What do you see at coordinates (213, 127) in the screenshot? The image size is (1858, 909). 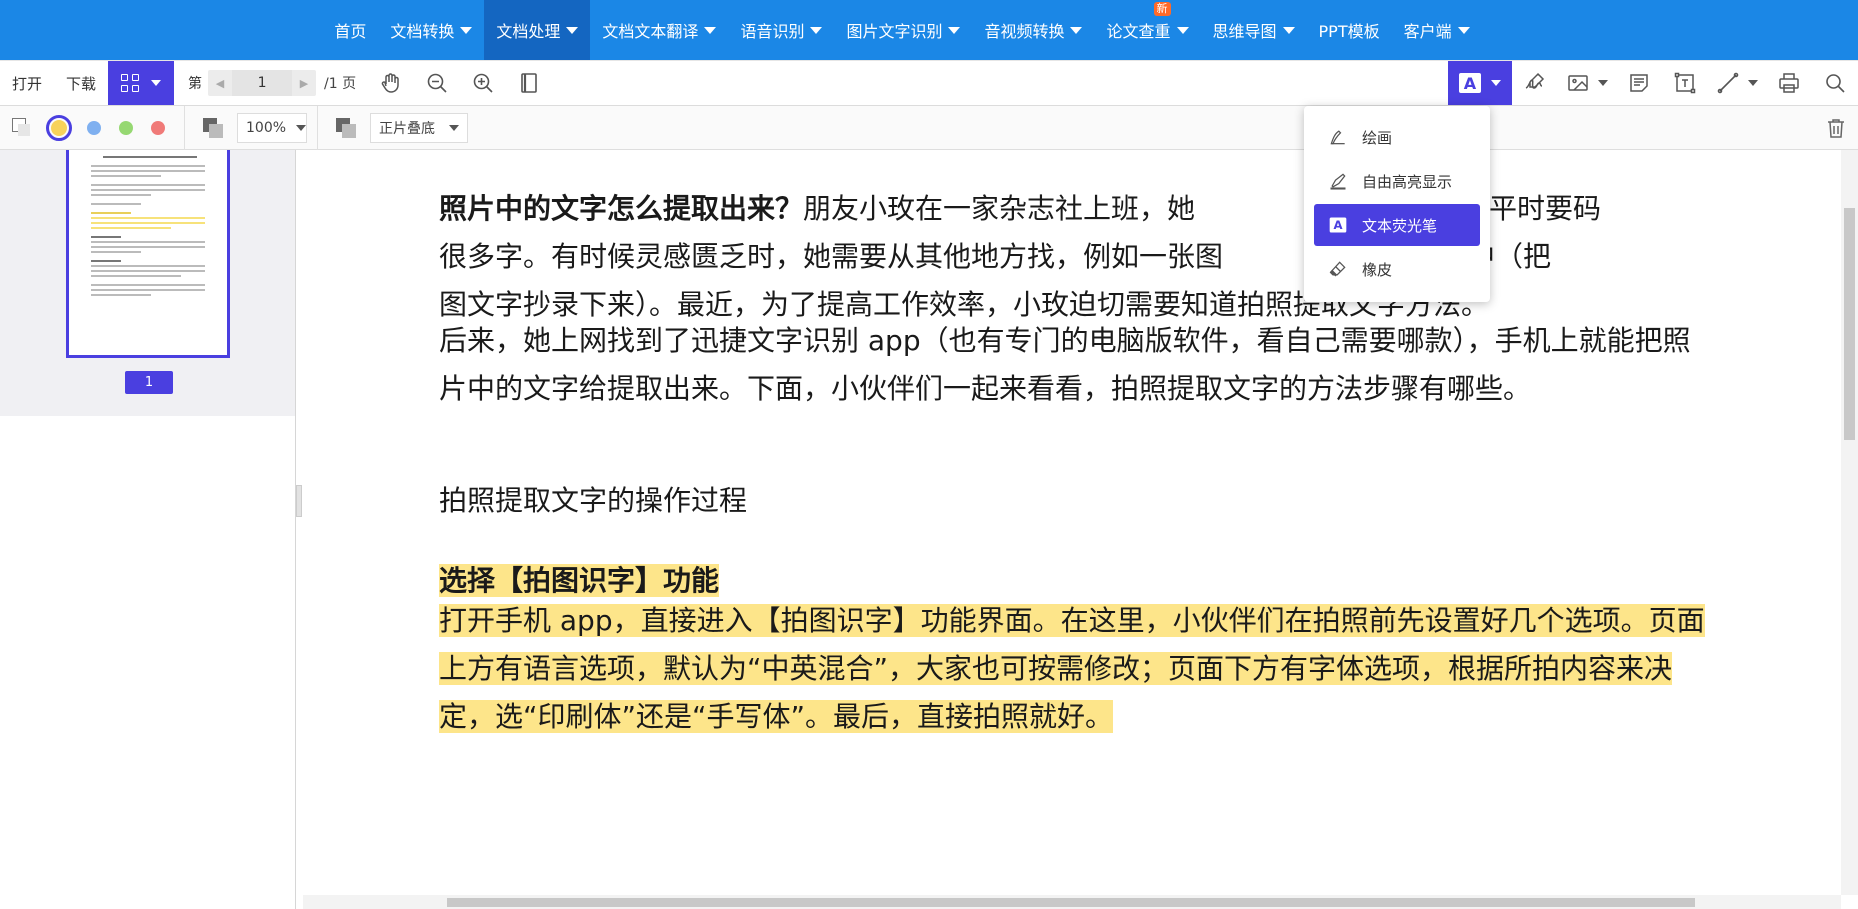 I see `layer-icon` at bounding box center [213, 127].